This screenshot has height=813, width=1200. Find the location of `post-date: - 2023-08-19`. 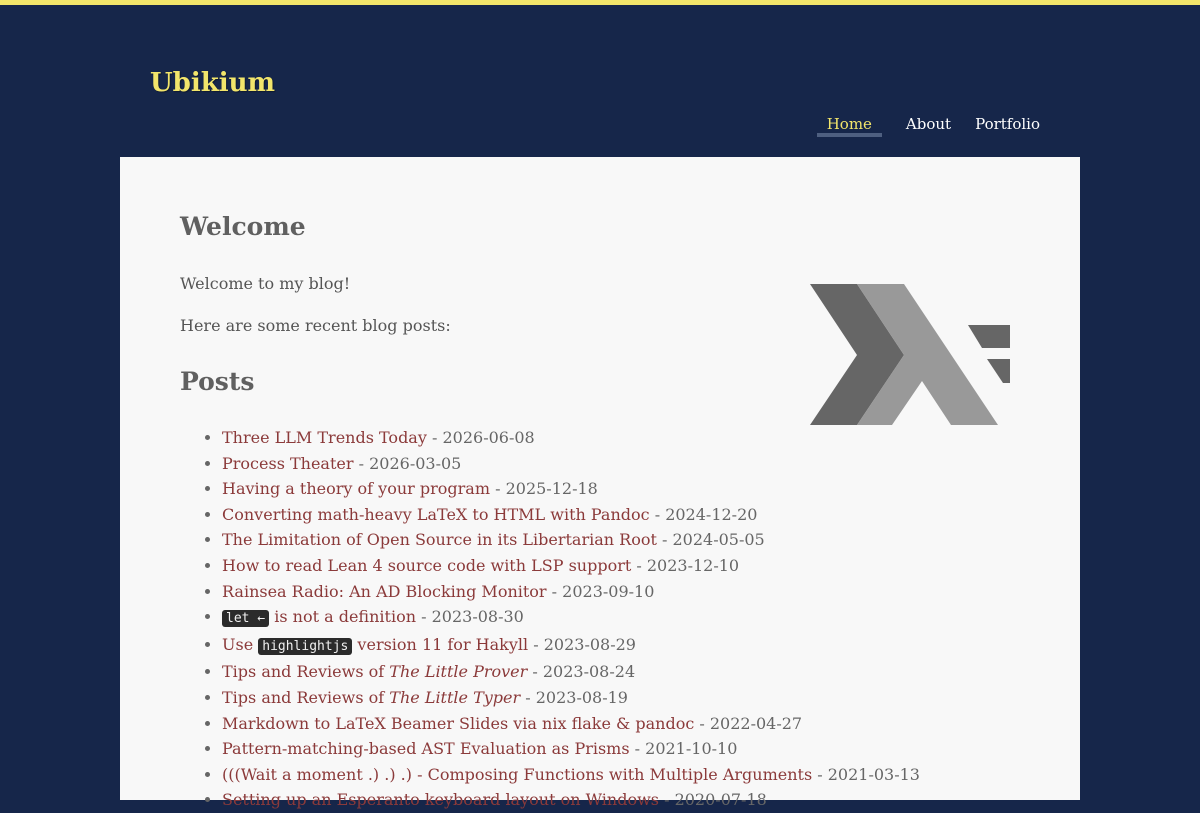

post-date: - 2023-08-19 is located at coordinates (574, 697).